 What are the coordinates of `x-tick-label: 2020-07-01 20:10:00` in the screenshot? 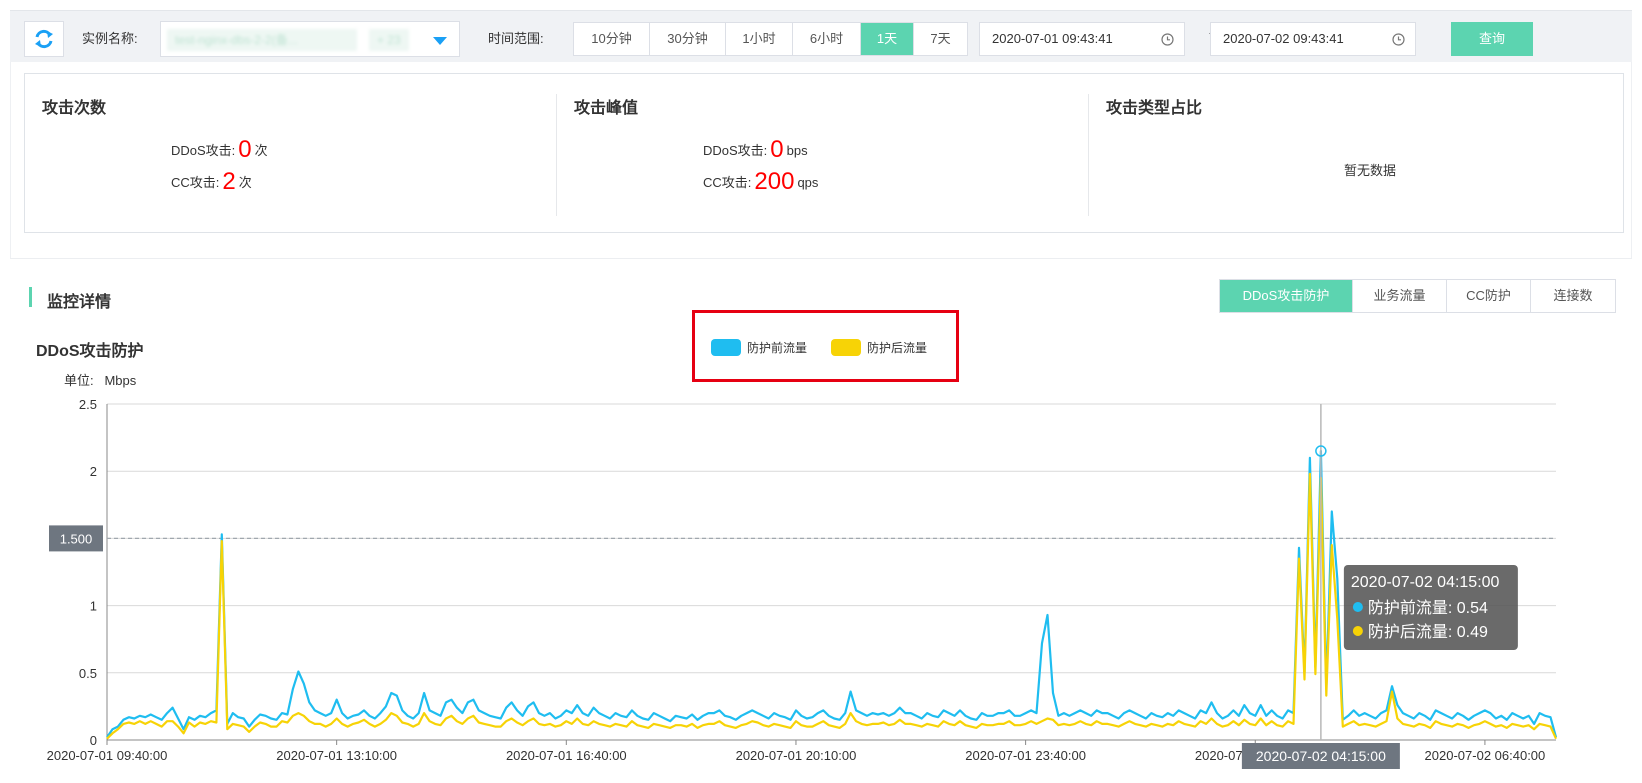 It's located at (796, 755).